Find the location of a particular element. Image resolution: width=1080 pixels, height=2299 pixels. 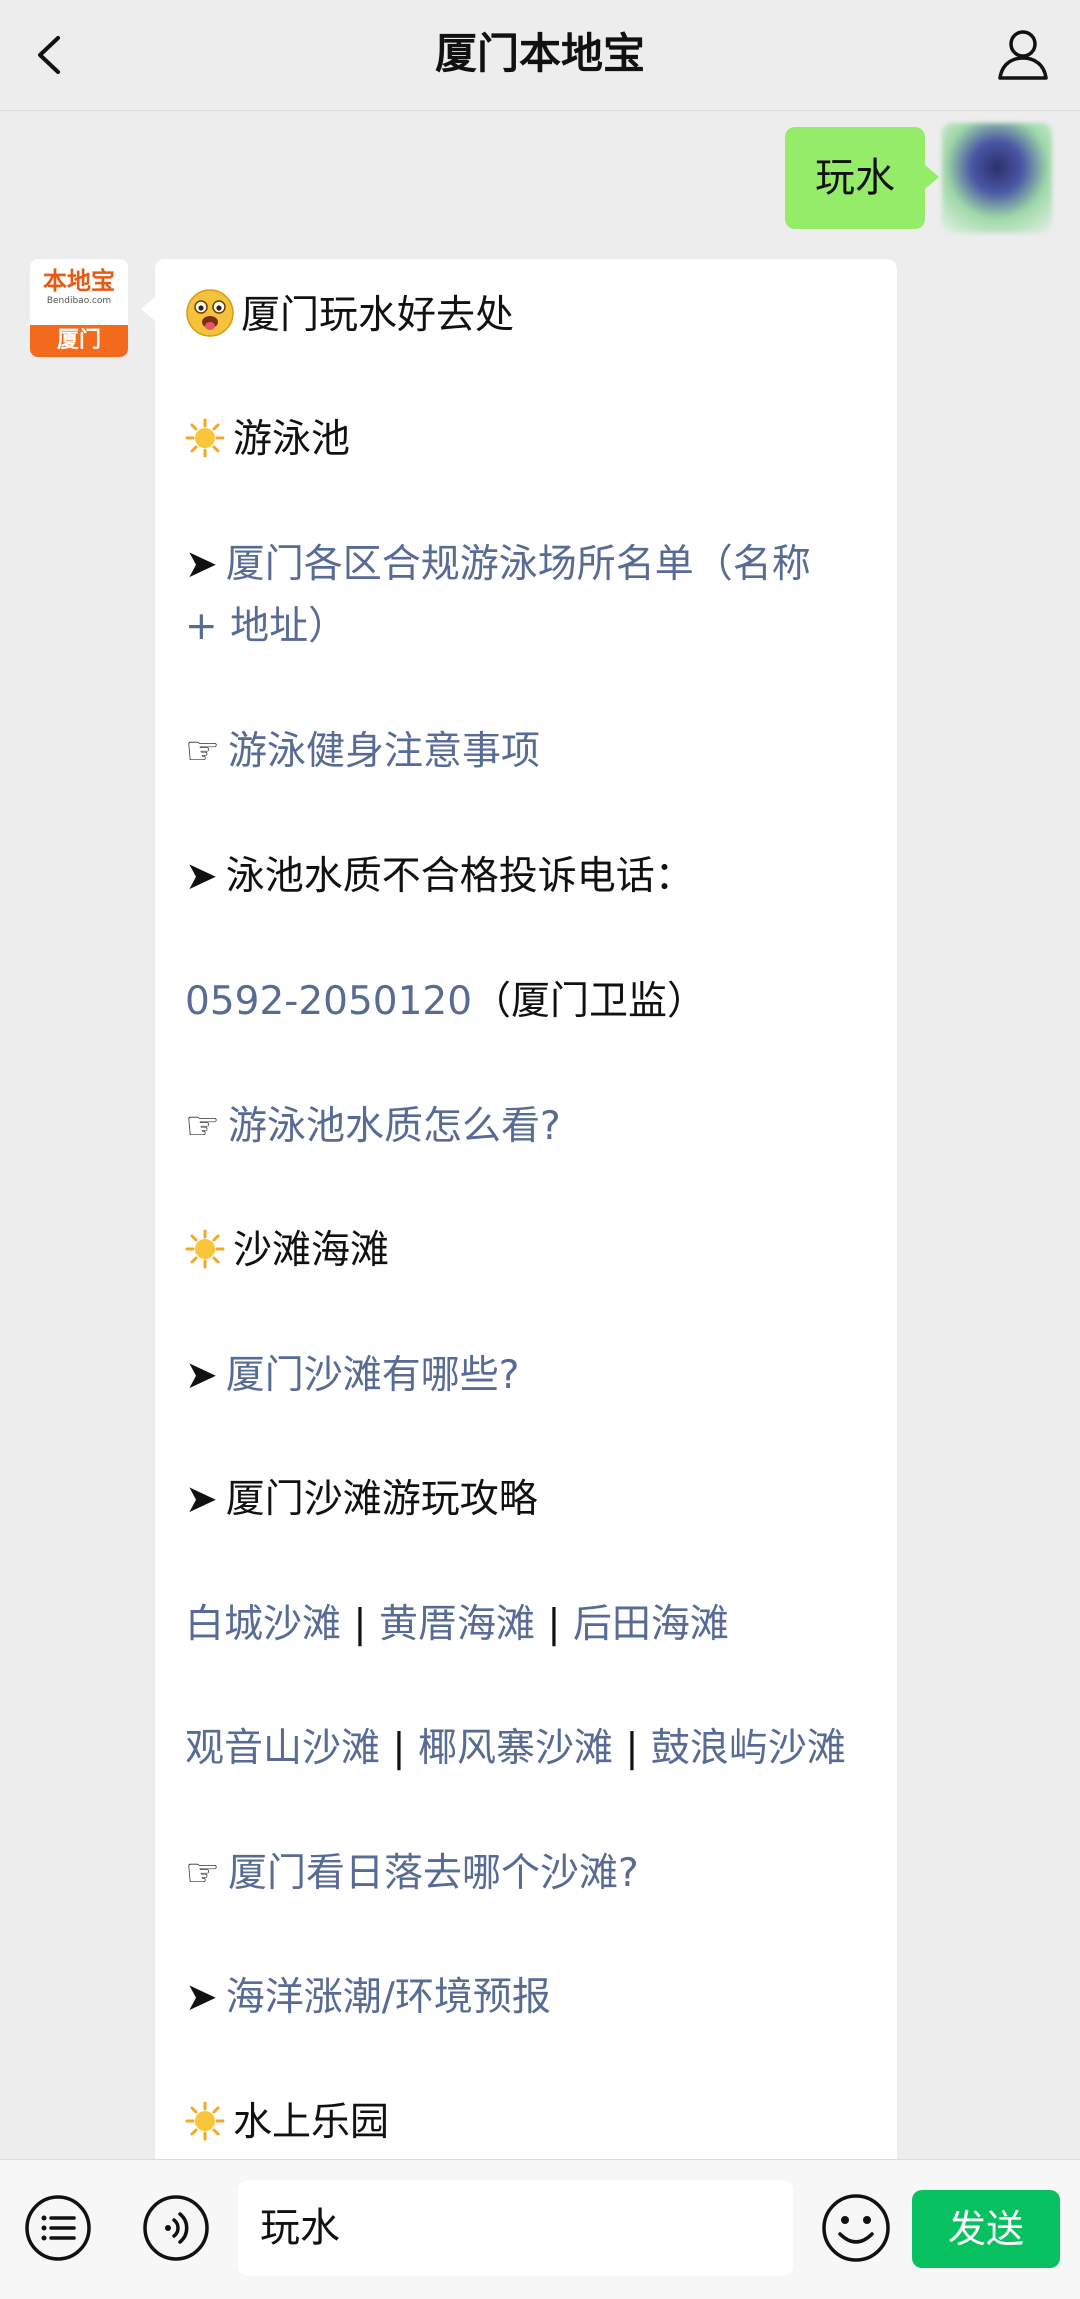

phone-line: 0592-2050120（厦门卫监） is located at coordinates (535, 1002).